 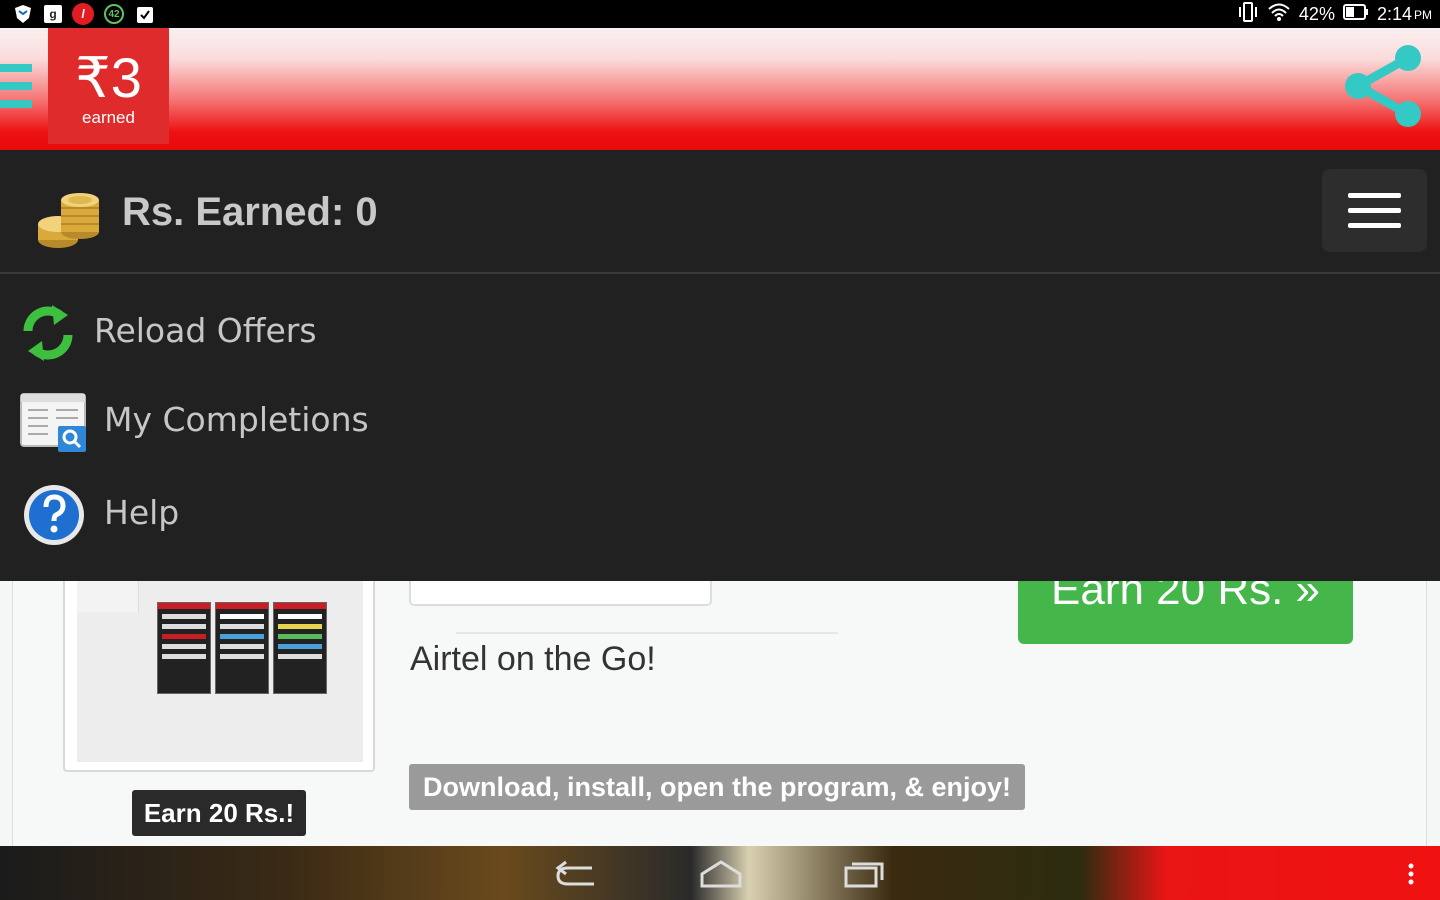 What do you see at coordinates (108, 77) in the screenshot?
I see `earned-amount: ₹3` at bounding box center [108, 77].